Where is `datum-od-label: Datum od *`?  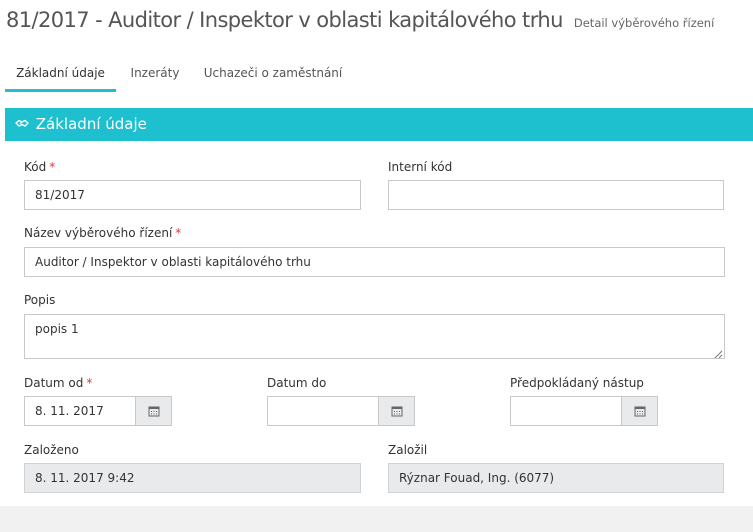
datum-od-label: Datum od * is located at coordinates (58, 383).